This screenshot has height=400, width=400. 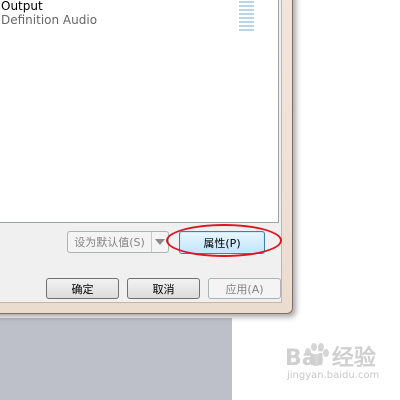 I want to click on desktop-background, so click(x=116, y=359).